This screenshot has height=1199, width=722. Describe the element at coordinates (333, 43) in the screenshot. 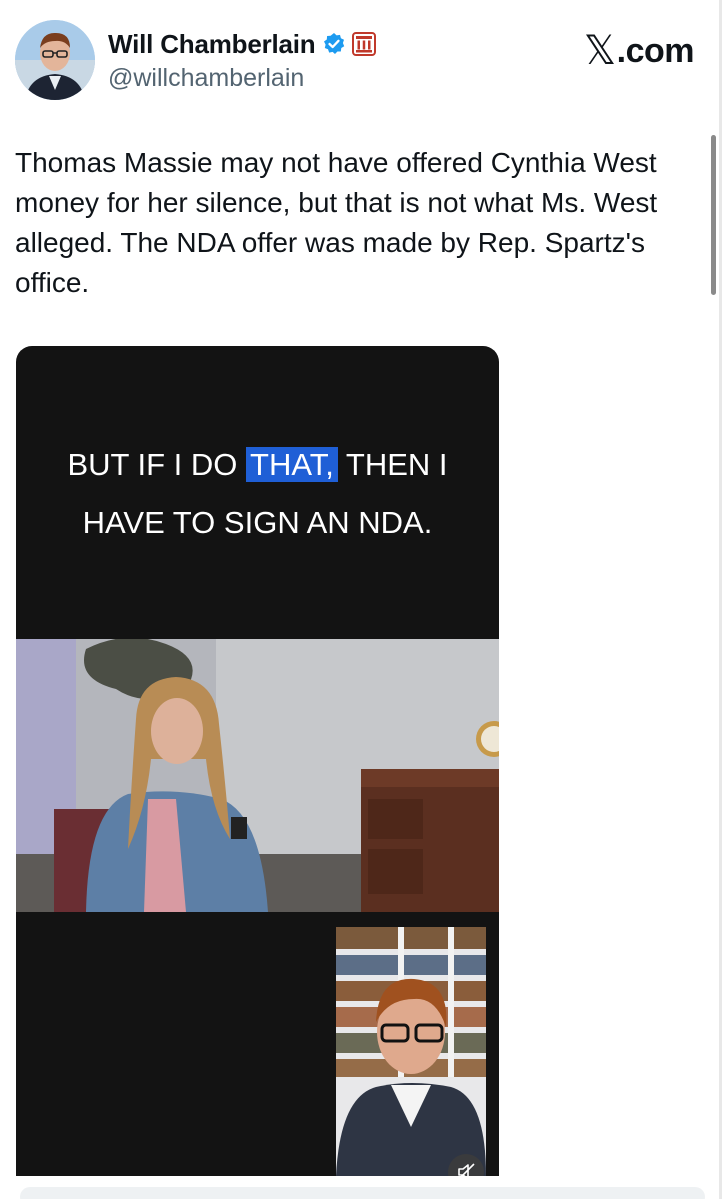

I see `verified-check-icon` at that location.